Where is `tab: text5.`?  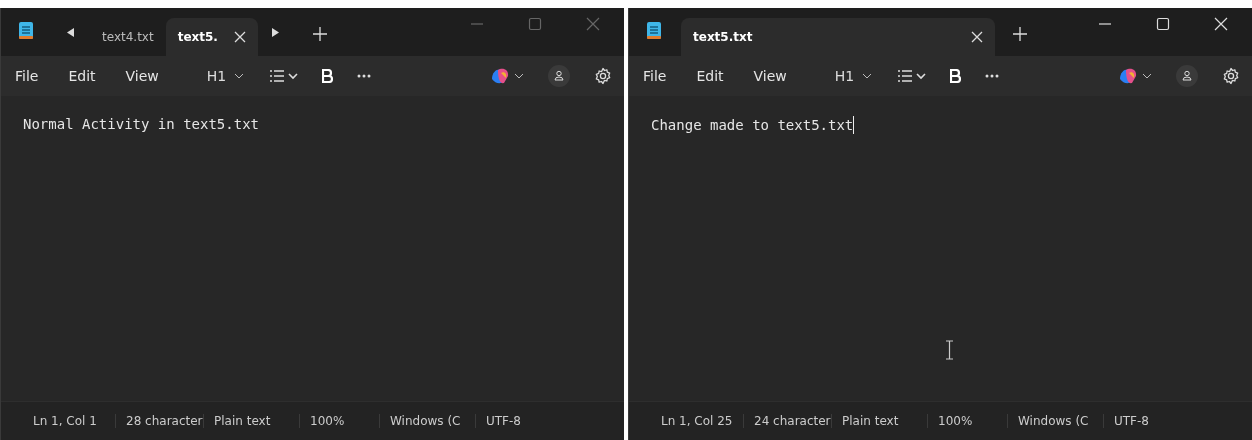
tab: text5. is located at coordinates (211, 37).